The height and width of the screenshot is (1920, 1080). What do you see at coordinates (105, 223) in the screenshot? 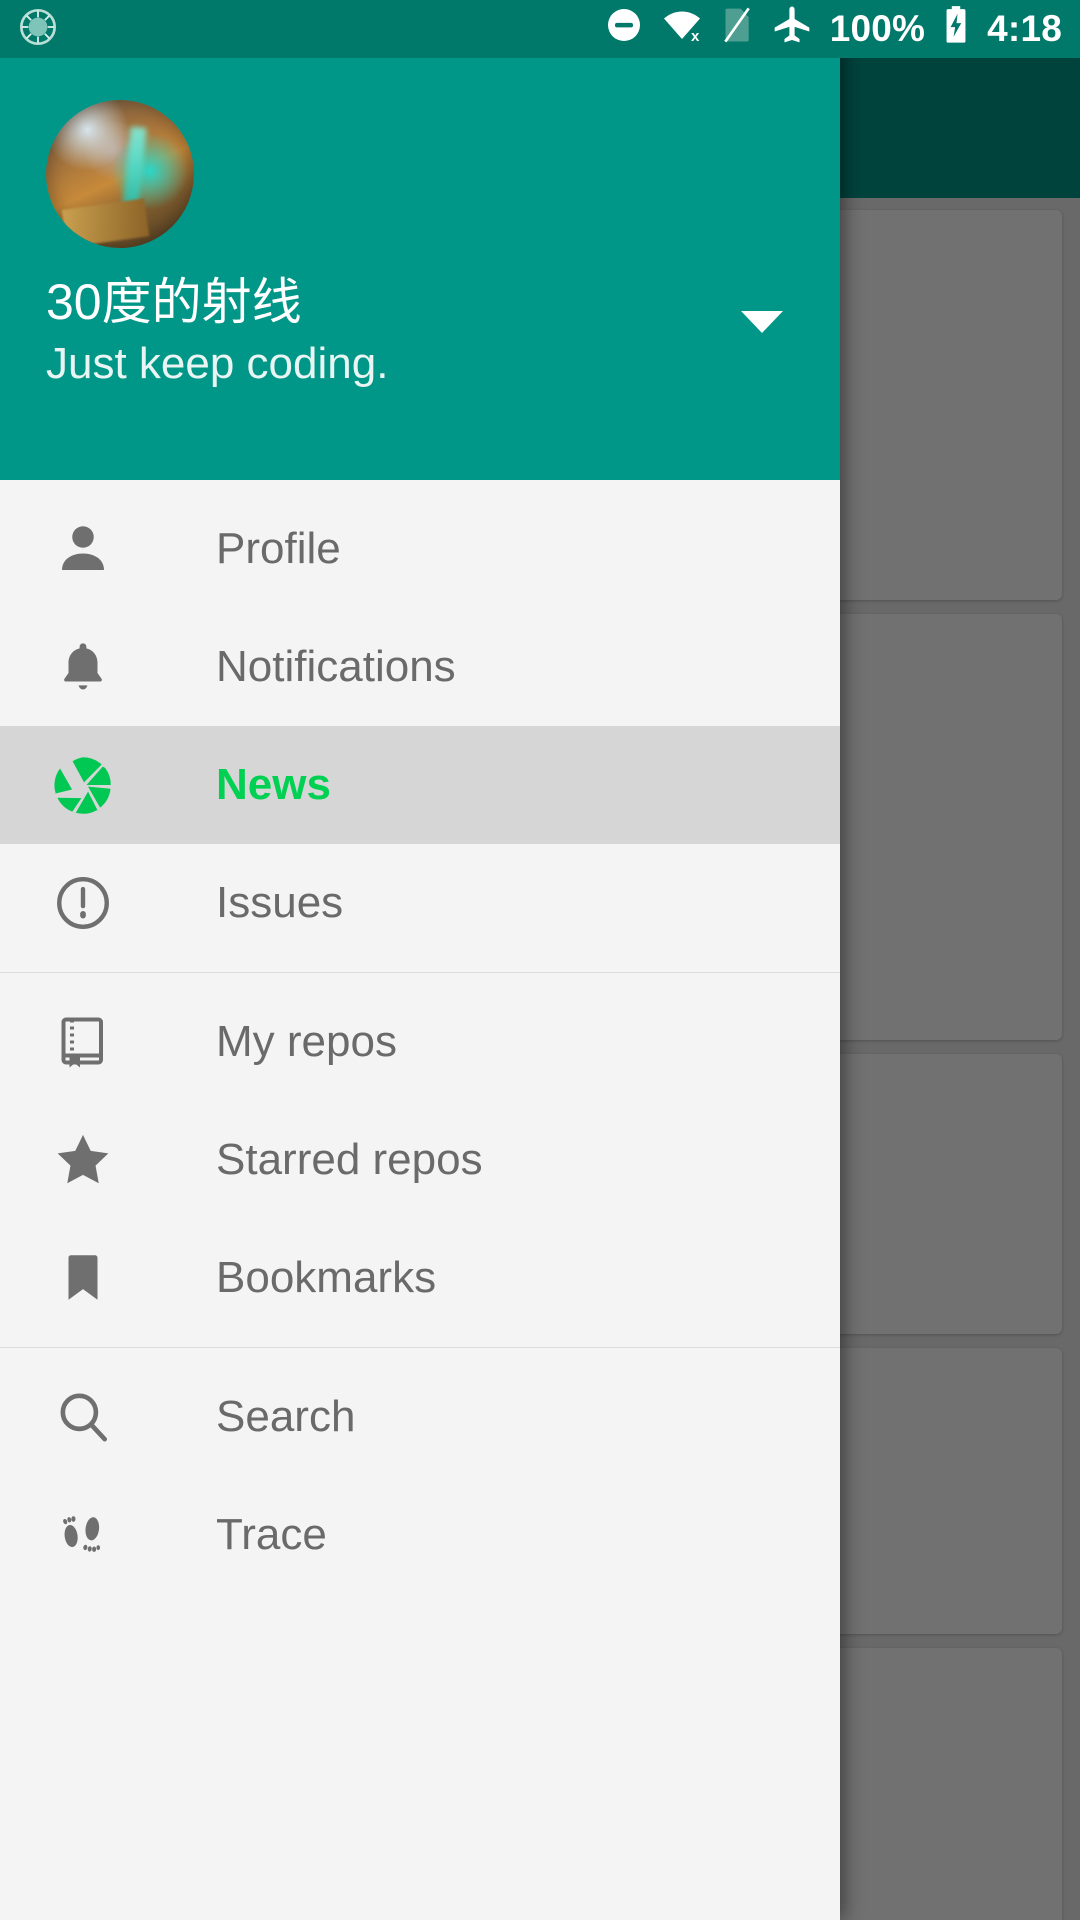
I see `avatar-foreground` at bounding box center [105, 223].